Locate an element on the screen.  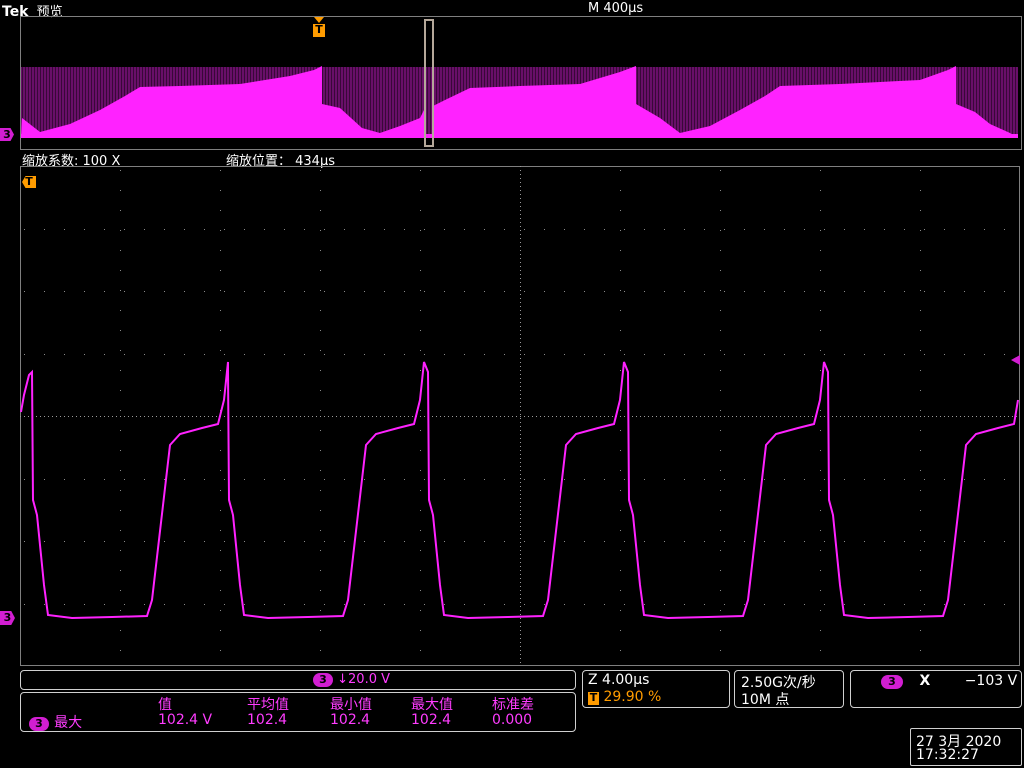
trigger-position-icon: T is located at coordinates (593, 698).